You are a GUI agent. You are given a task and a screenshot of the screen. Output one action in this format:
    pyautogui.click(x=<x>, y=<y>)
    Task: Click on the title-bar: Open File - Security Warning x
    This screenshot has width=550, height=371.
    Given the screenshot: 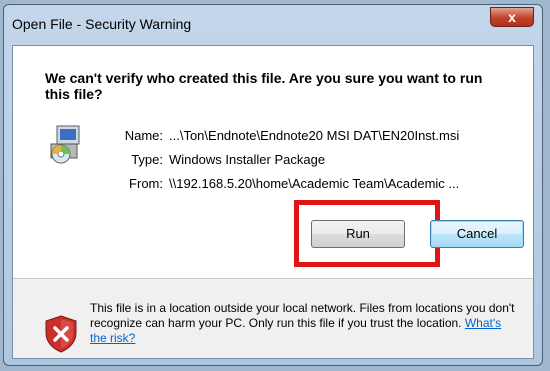 What is the action you would take?
    pyautogui.click(x=273, y=25)
    